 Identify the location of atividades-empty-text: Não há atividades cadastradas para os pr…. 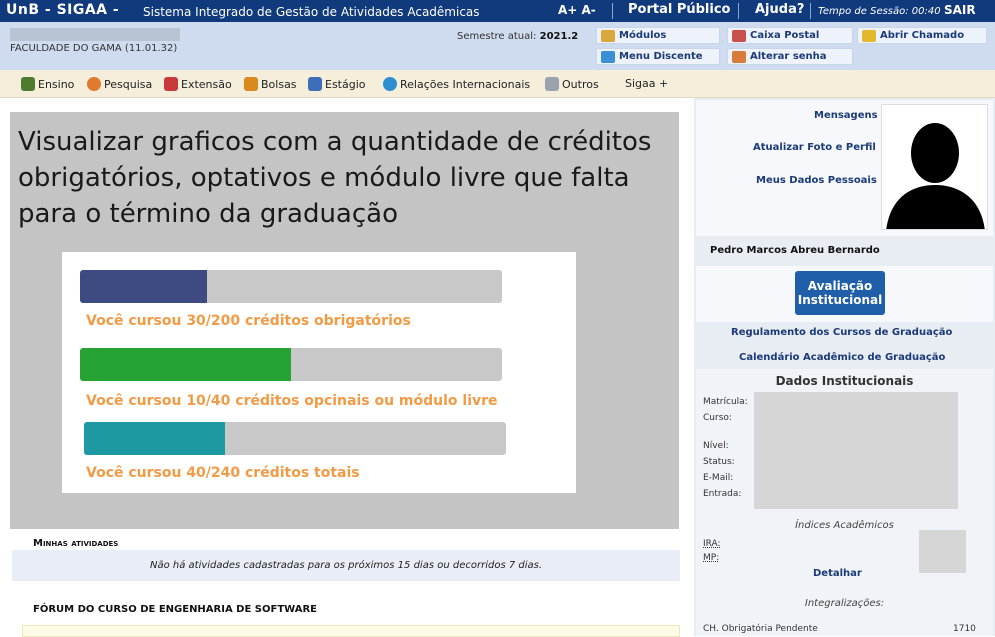
(346, 565).